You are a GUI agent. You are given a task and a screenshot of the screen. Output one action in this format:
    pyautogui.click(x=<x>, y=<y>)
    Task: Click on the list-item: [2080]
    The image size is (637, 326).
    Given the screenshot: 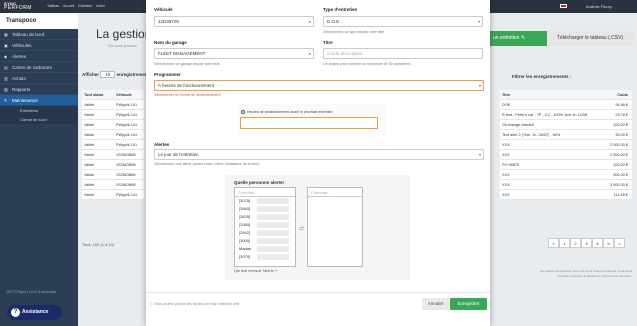 What is the action you would take?
    pyautogui.click(x=265, y=225)
    